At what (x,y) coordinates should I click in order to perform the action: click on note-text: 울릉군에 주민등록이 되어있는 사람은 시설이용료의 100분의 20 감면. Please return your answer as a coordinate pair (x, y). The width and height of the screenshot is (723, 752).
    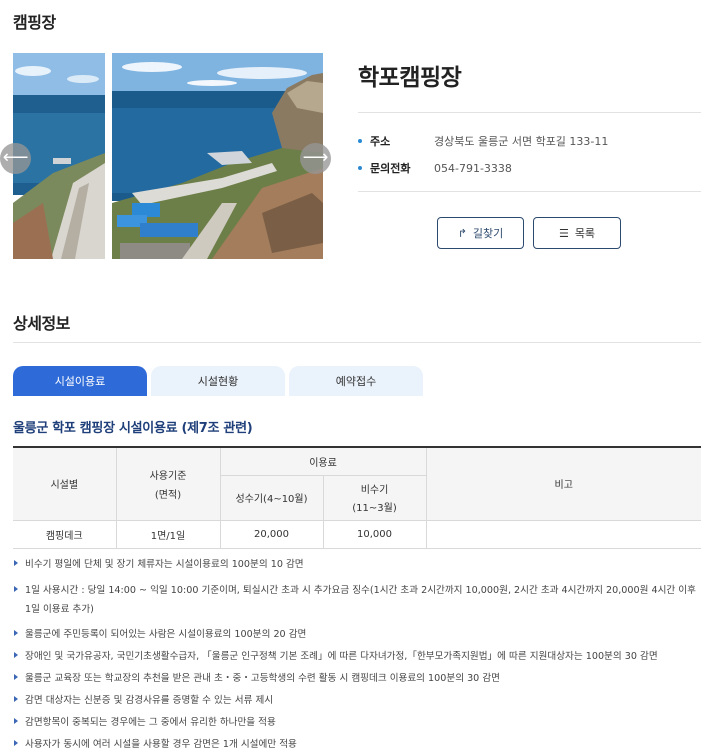
    Looking at the image, I should click on (166, 634).